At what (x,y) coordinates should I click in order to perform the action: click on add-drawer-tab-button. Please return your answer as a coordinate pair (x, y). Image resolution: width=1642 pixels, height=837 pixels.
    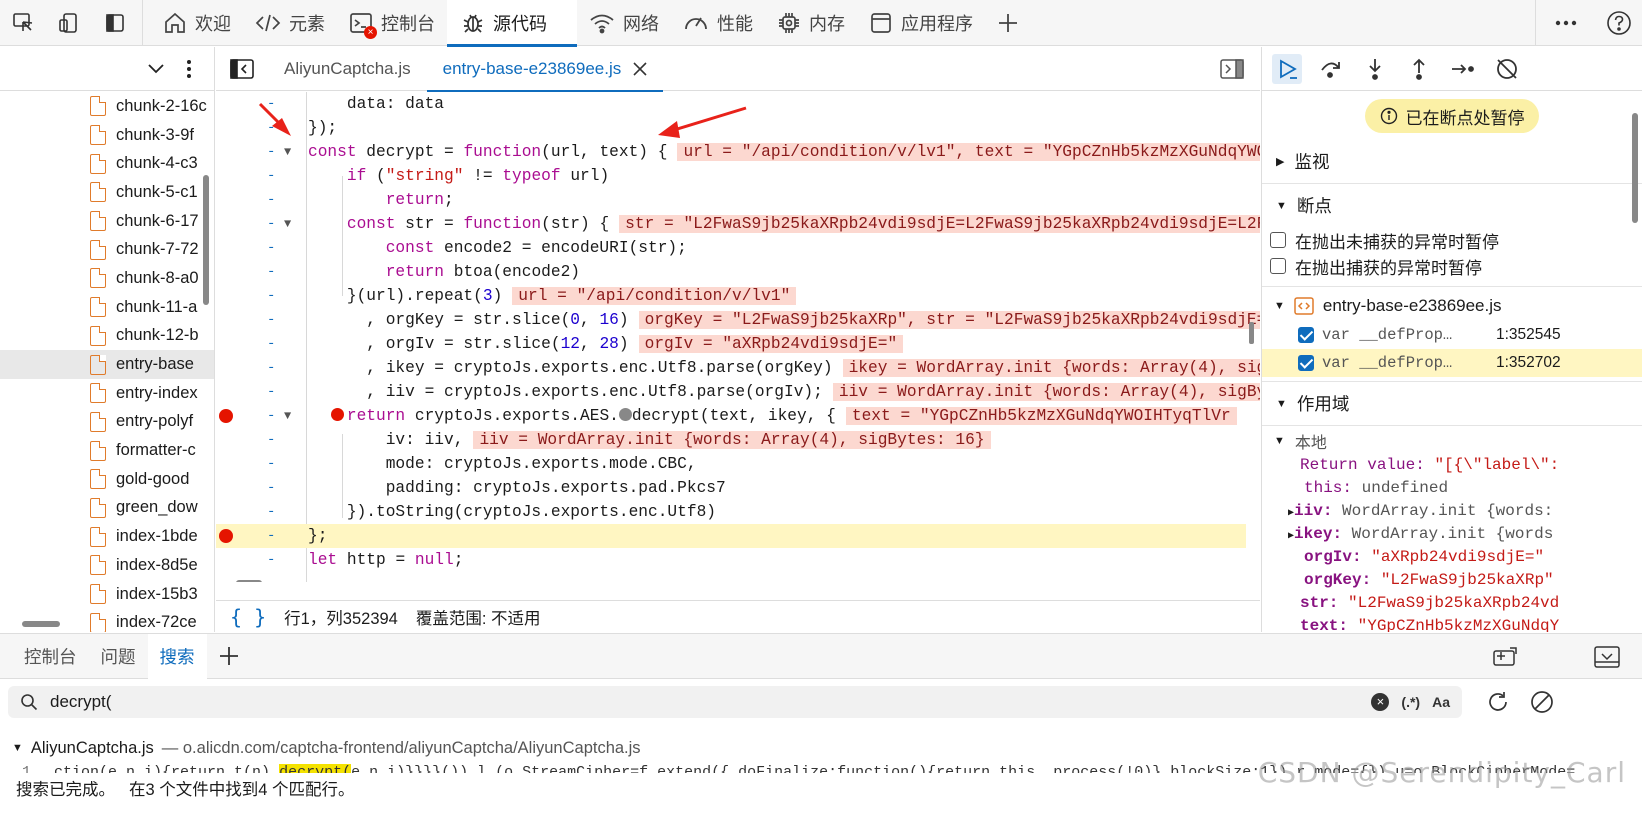
    Looking at the image, I should click on (229, 656).